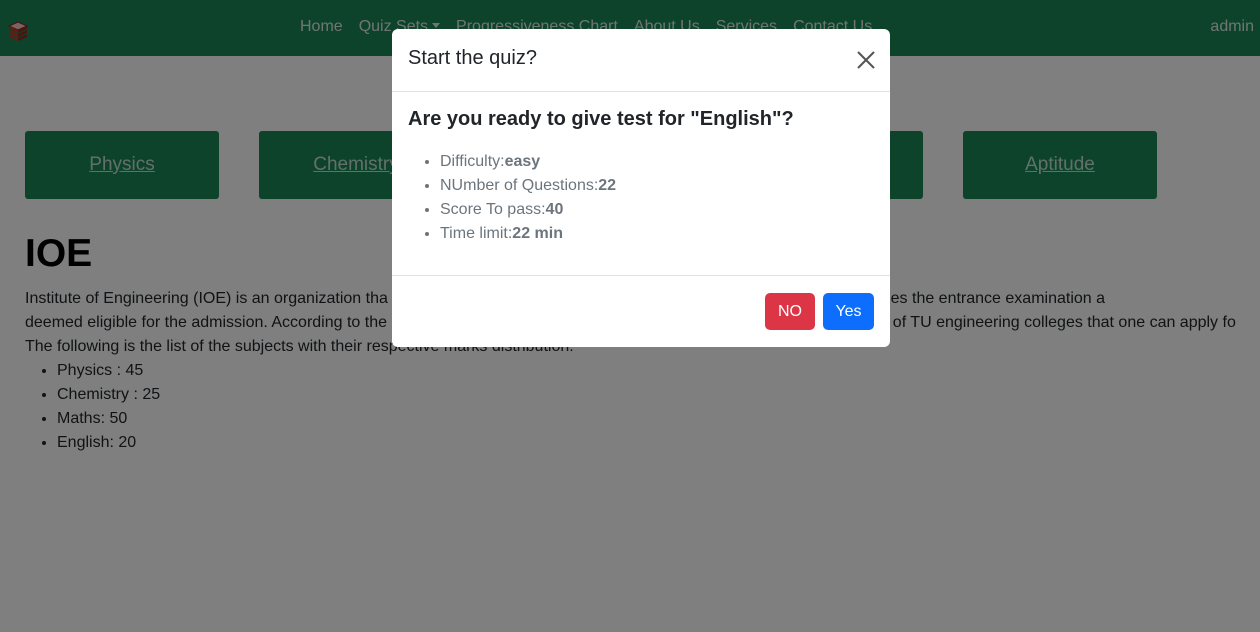  Describe the element at coordinates (848, 311) in the screenshot. I see `yes-button: Yes` at that location.